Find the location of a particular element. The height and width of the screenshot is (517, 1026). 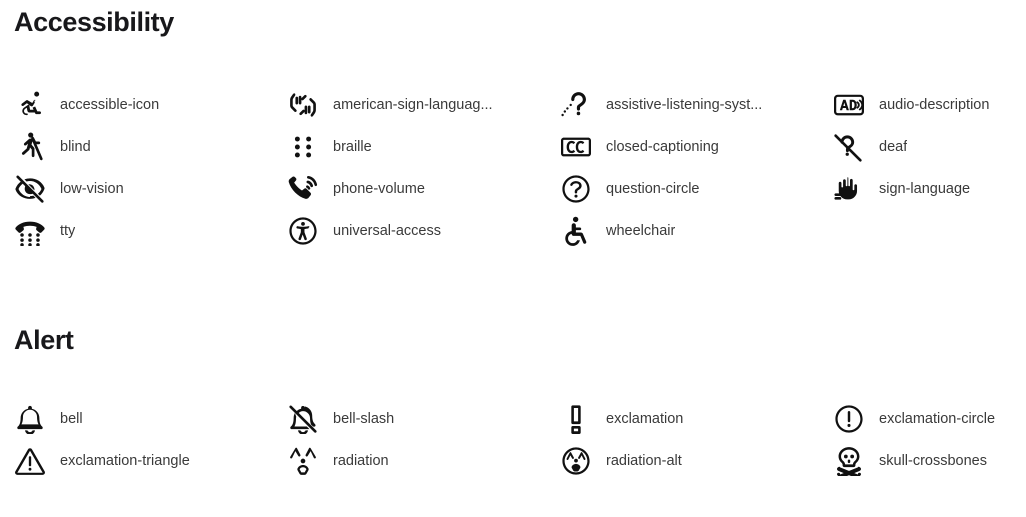

icon-list-item: deaf is located at coordinates (929, 147).